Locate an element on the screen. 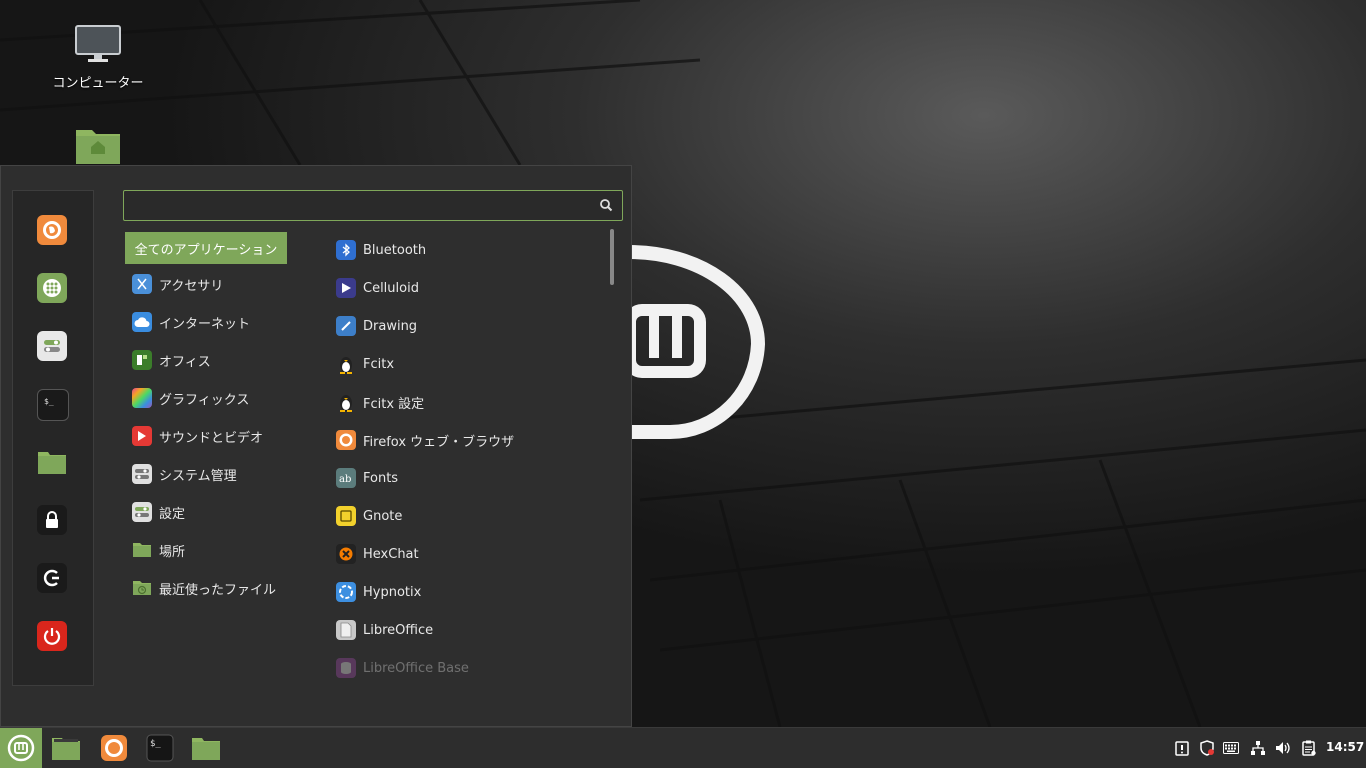 The image size is (1366, 768). multimedia-icon is located at coordinates (142, 436).